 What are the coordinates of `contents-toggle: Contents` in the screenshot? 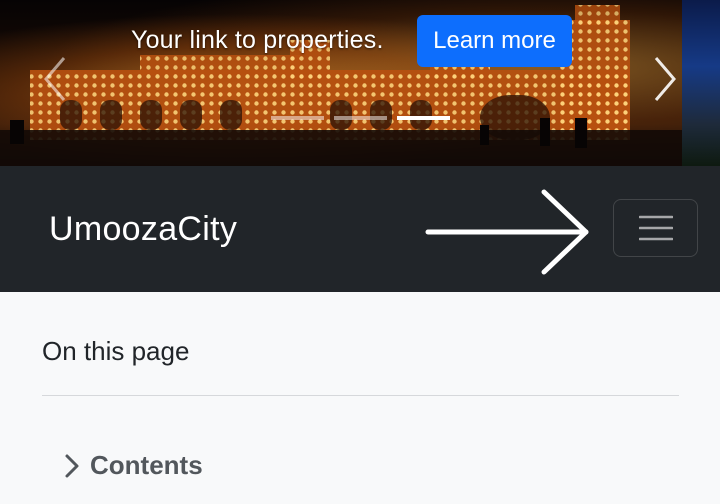 It's located at (133, 465).